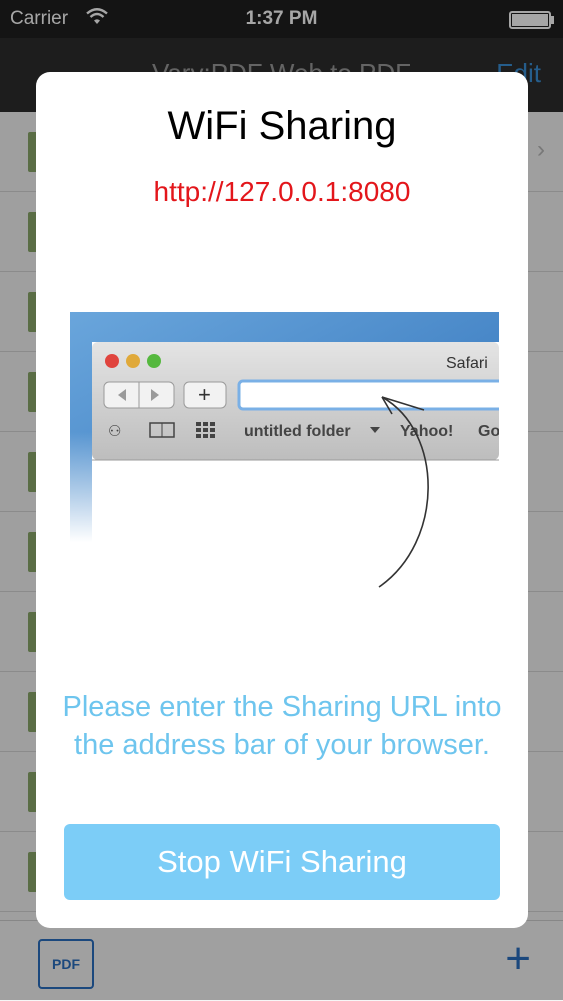 Image resolution: width=563 pixels, height=1001 pixels. What do you see at coordinates (426, 431) in the screenshot?
I see `bookmark-yahoo: Yahoo!` at bounding box center [426, 431].